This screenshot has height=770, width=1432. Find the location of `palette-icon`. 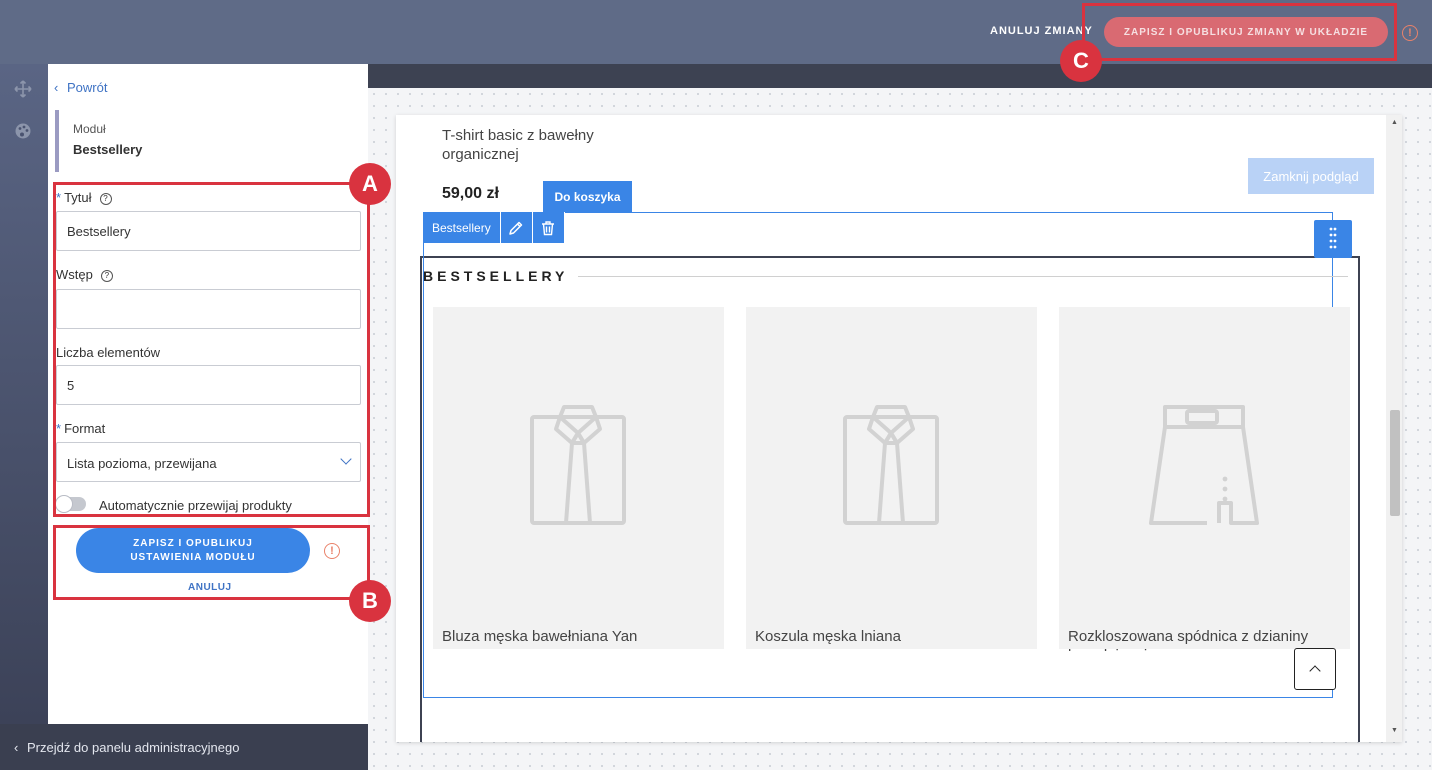

palette-icon is located at coordinates (23, 131).